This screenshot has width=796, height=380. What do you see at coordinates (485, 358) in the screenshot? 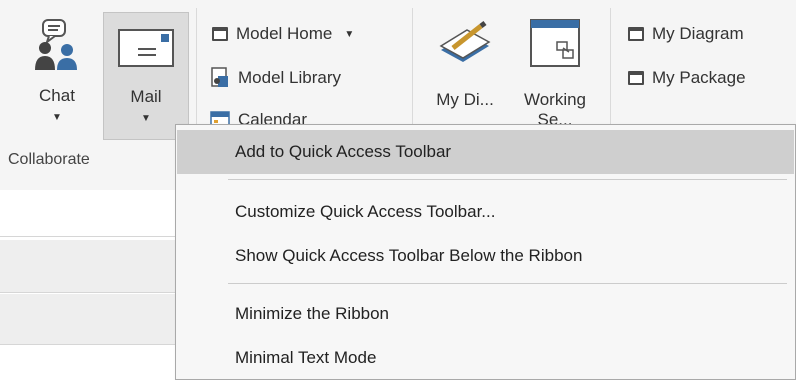
I see `menu-item-minimal-text-mode: Minimal Text Mode` at bounding box center [485, 358].